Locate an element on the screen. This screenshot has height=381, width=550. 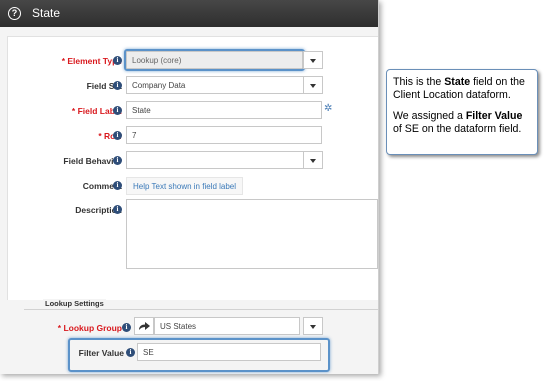
row-input: 7 is located at coordinates (224, 135).